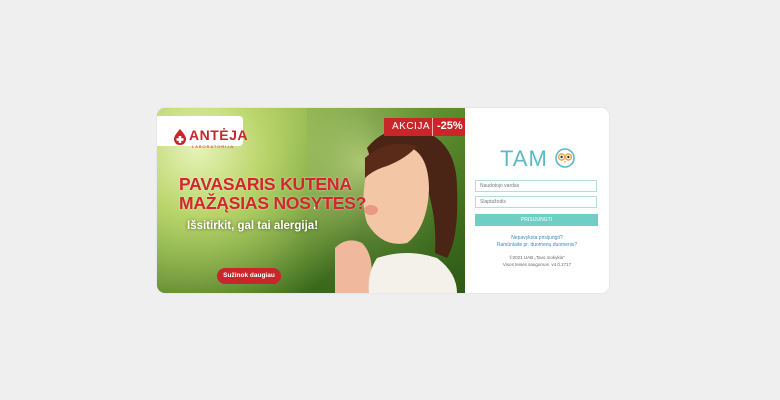 Image resolution: width=780 pixels, height=400 pixels. What do you see at coordinates (265, 184) in the screenshot?
I see `headline-line-1: PAVASARIS KUTENA` at bounding box center [265, 184].